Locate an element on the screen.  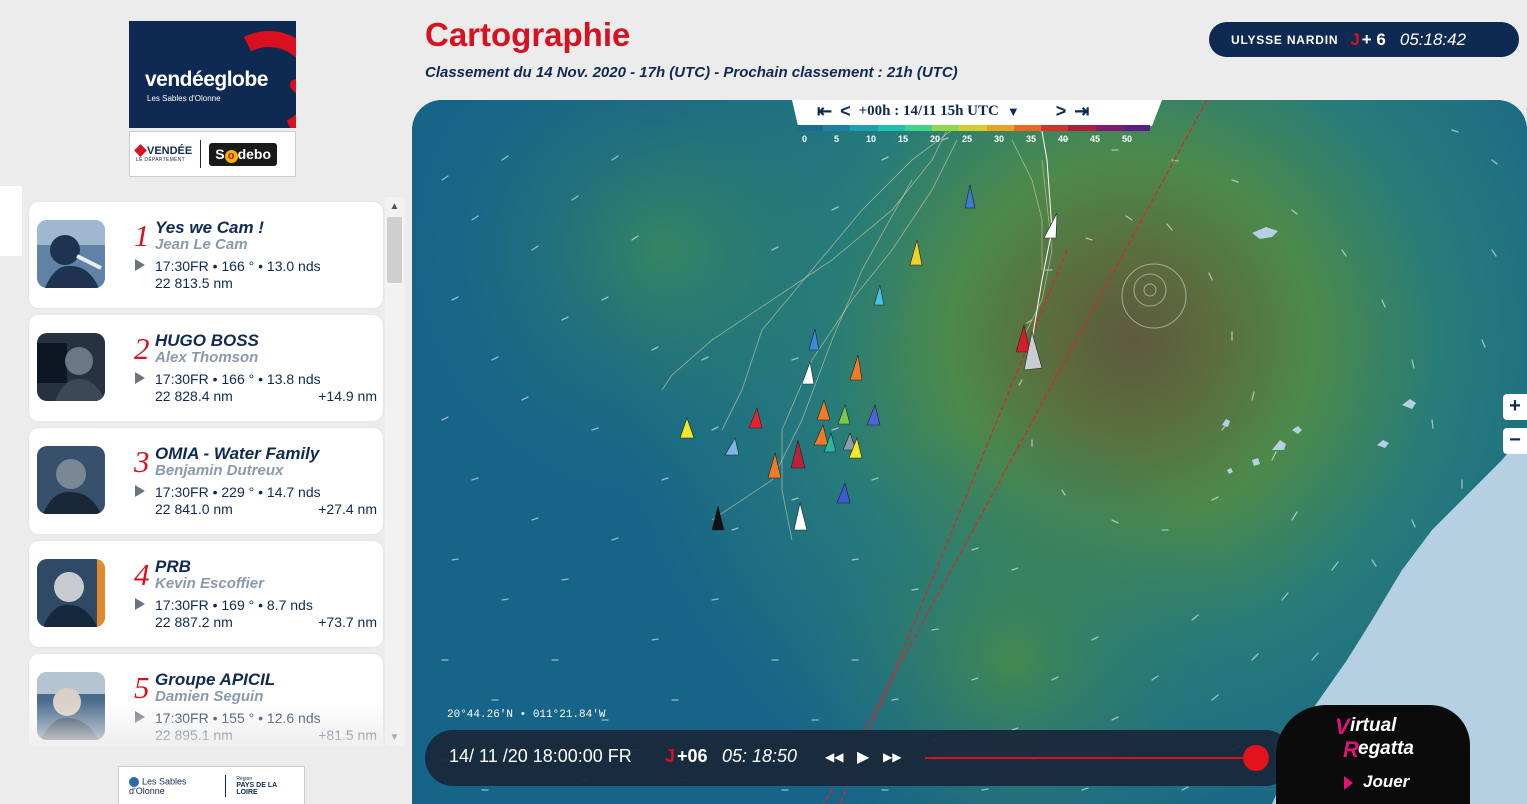
logo-sub-text: Les Sables d'Olonne is located at coordinates (184, 98).